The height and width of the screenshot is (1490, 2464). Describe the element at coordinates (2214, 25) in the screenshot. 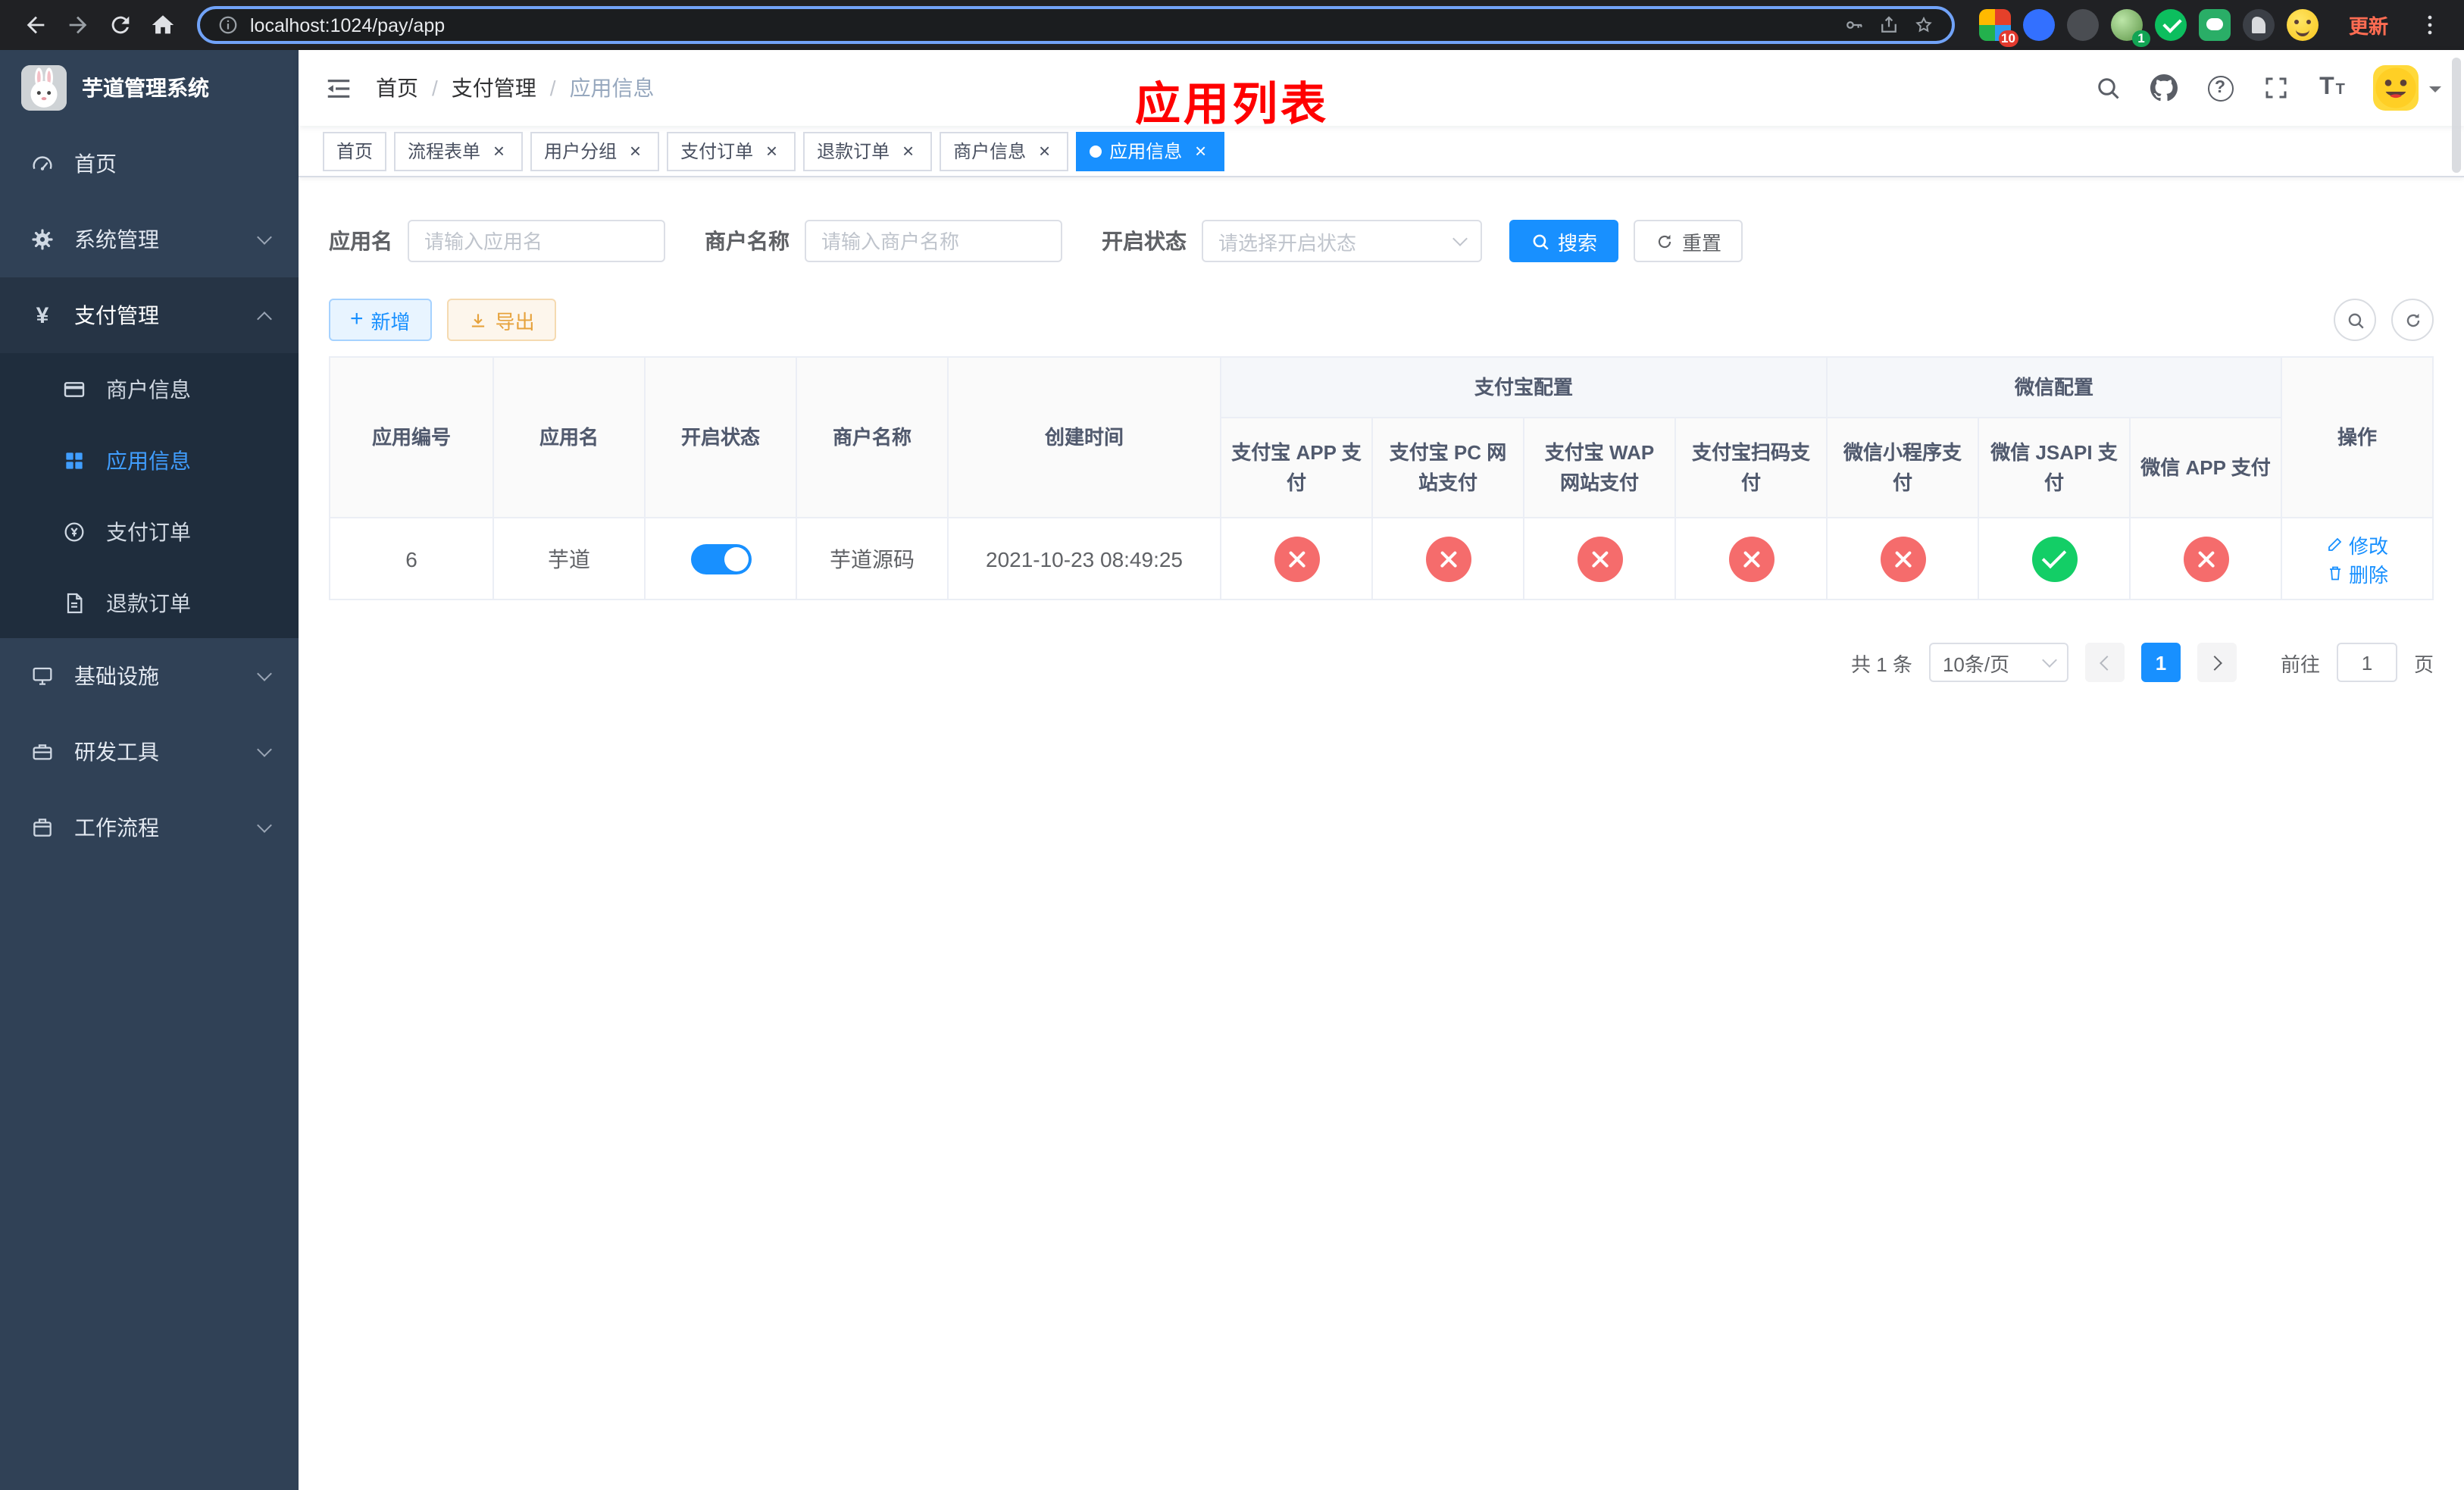

I see `extension-wechat-icon` at that location.